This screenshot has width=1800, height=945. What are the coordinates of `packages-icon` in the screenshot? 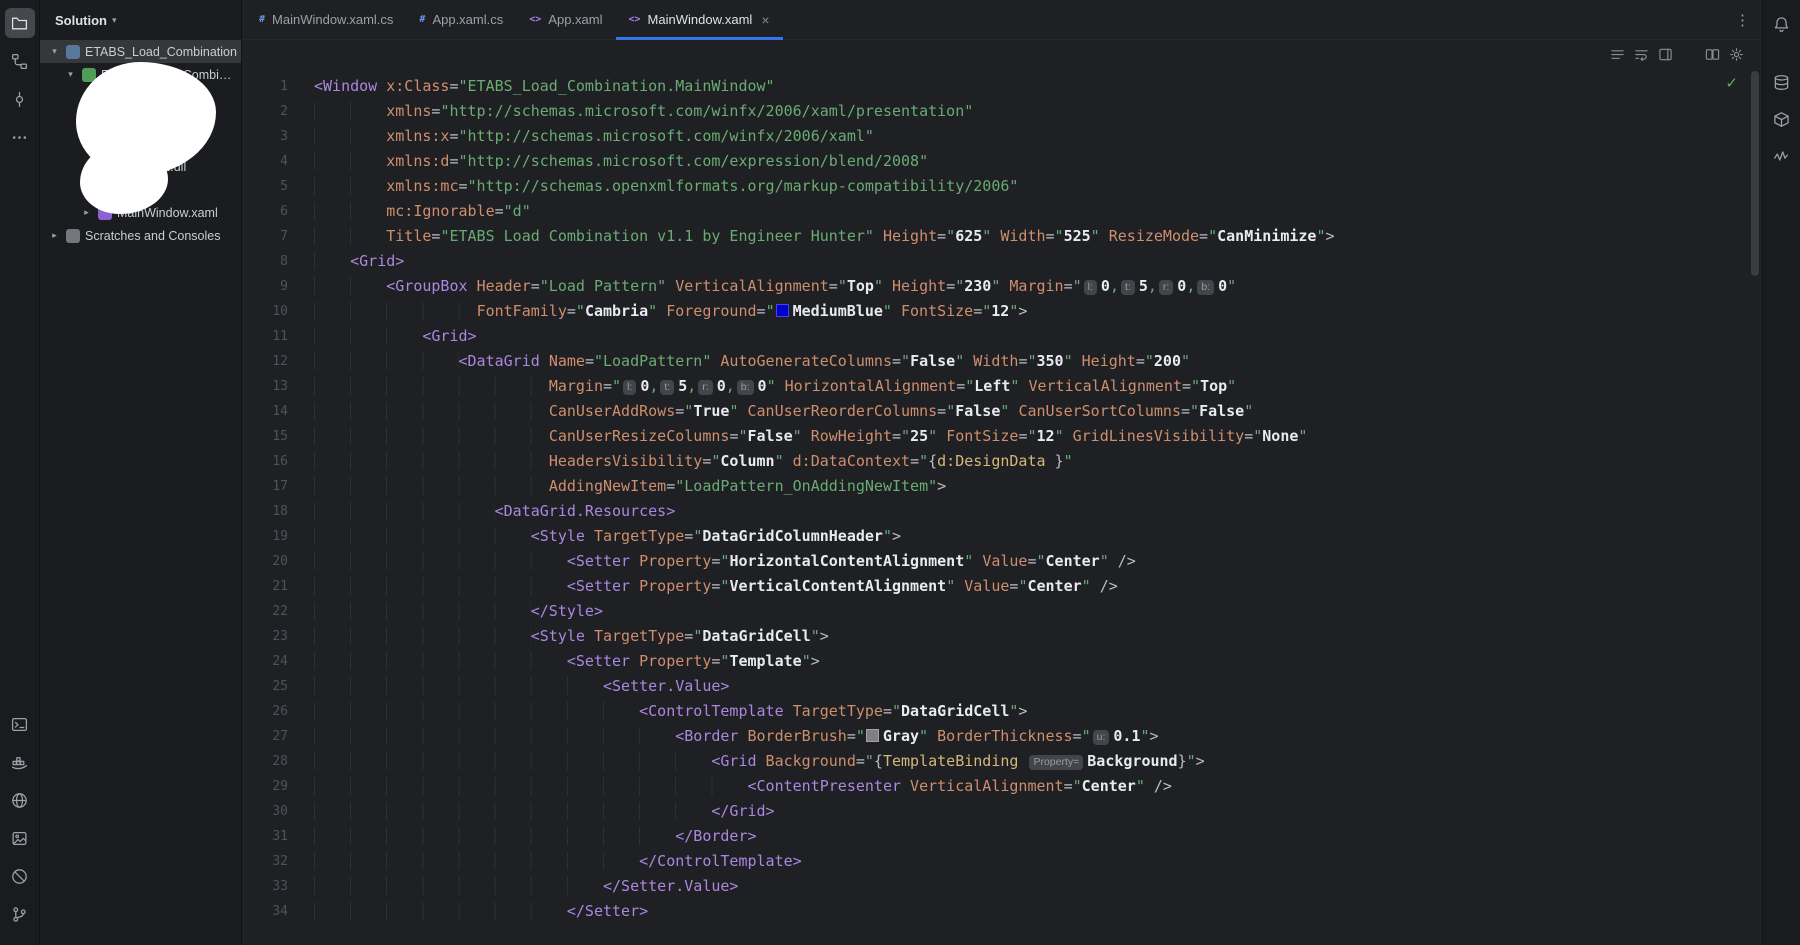 It's located at (1782, 119).